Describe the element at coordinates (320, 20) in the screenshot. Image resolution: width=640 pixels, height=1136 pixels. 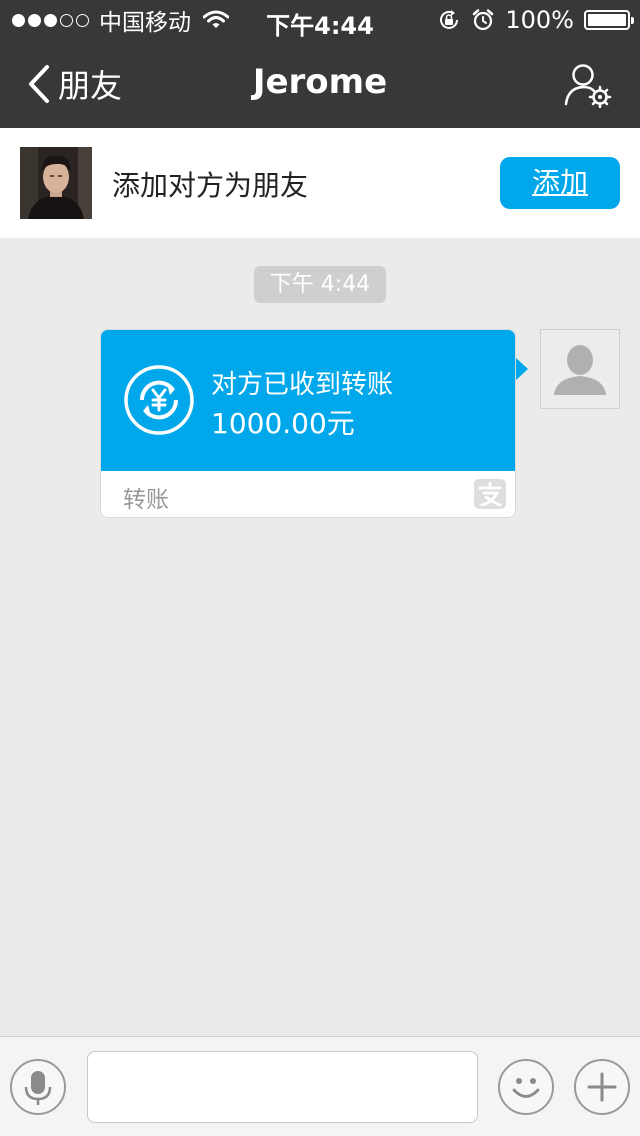
I see `status-bar: 中国移动 下午4:44 100%` at that location.